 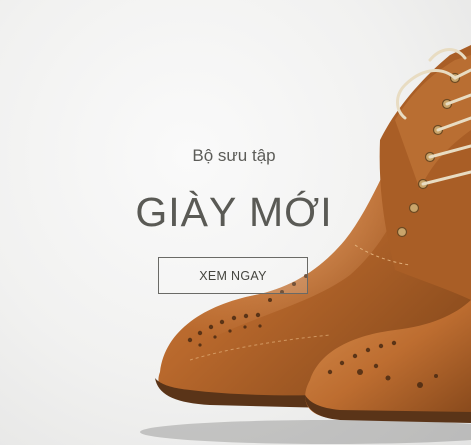 I want to click on collection-subtitle: Bộ sưu tập, so click(x=234, y=155).